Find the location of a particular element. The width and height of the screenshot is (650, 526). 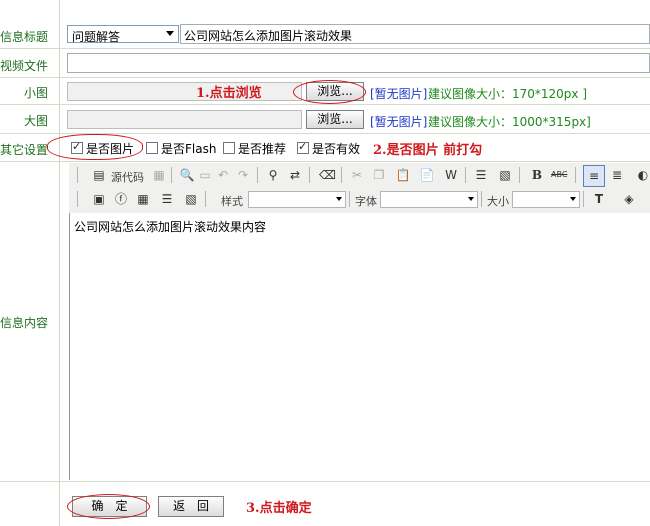

replace-icon: ⇄ is located at coordinates (295, 175).